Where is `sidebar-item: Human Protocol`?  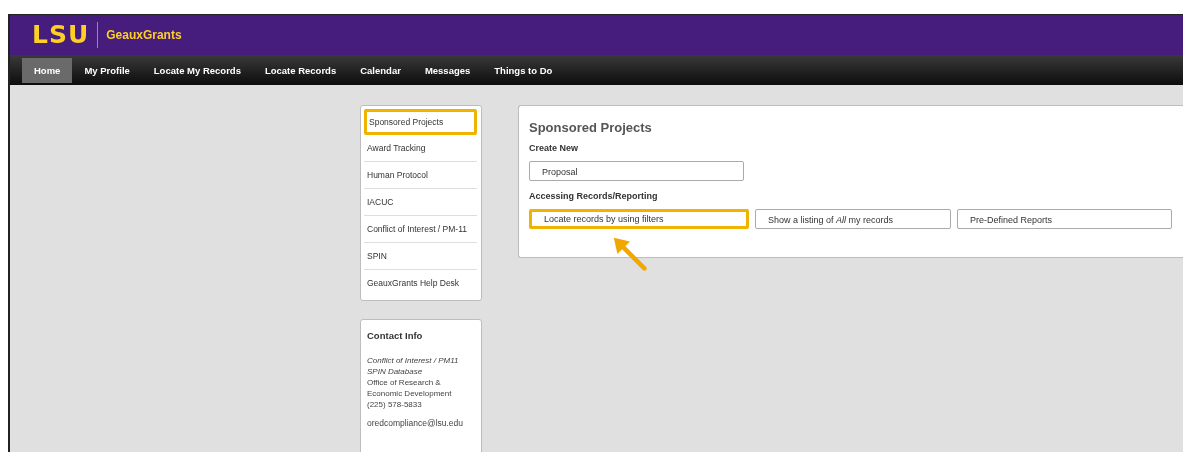
sidebar-item: Human Protocol is located at coordinates (420, 175).